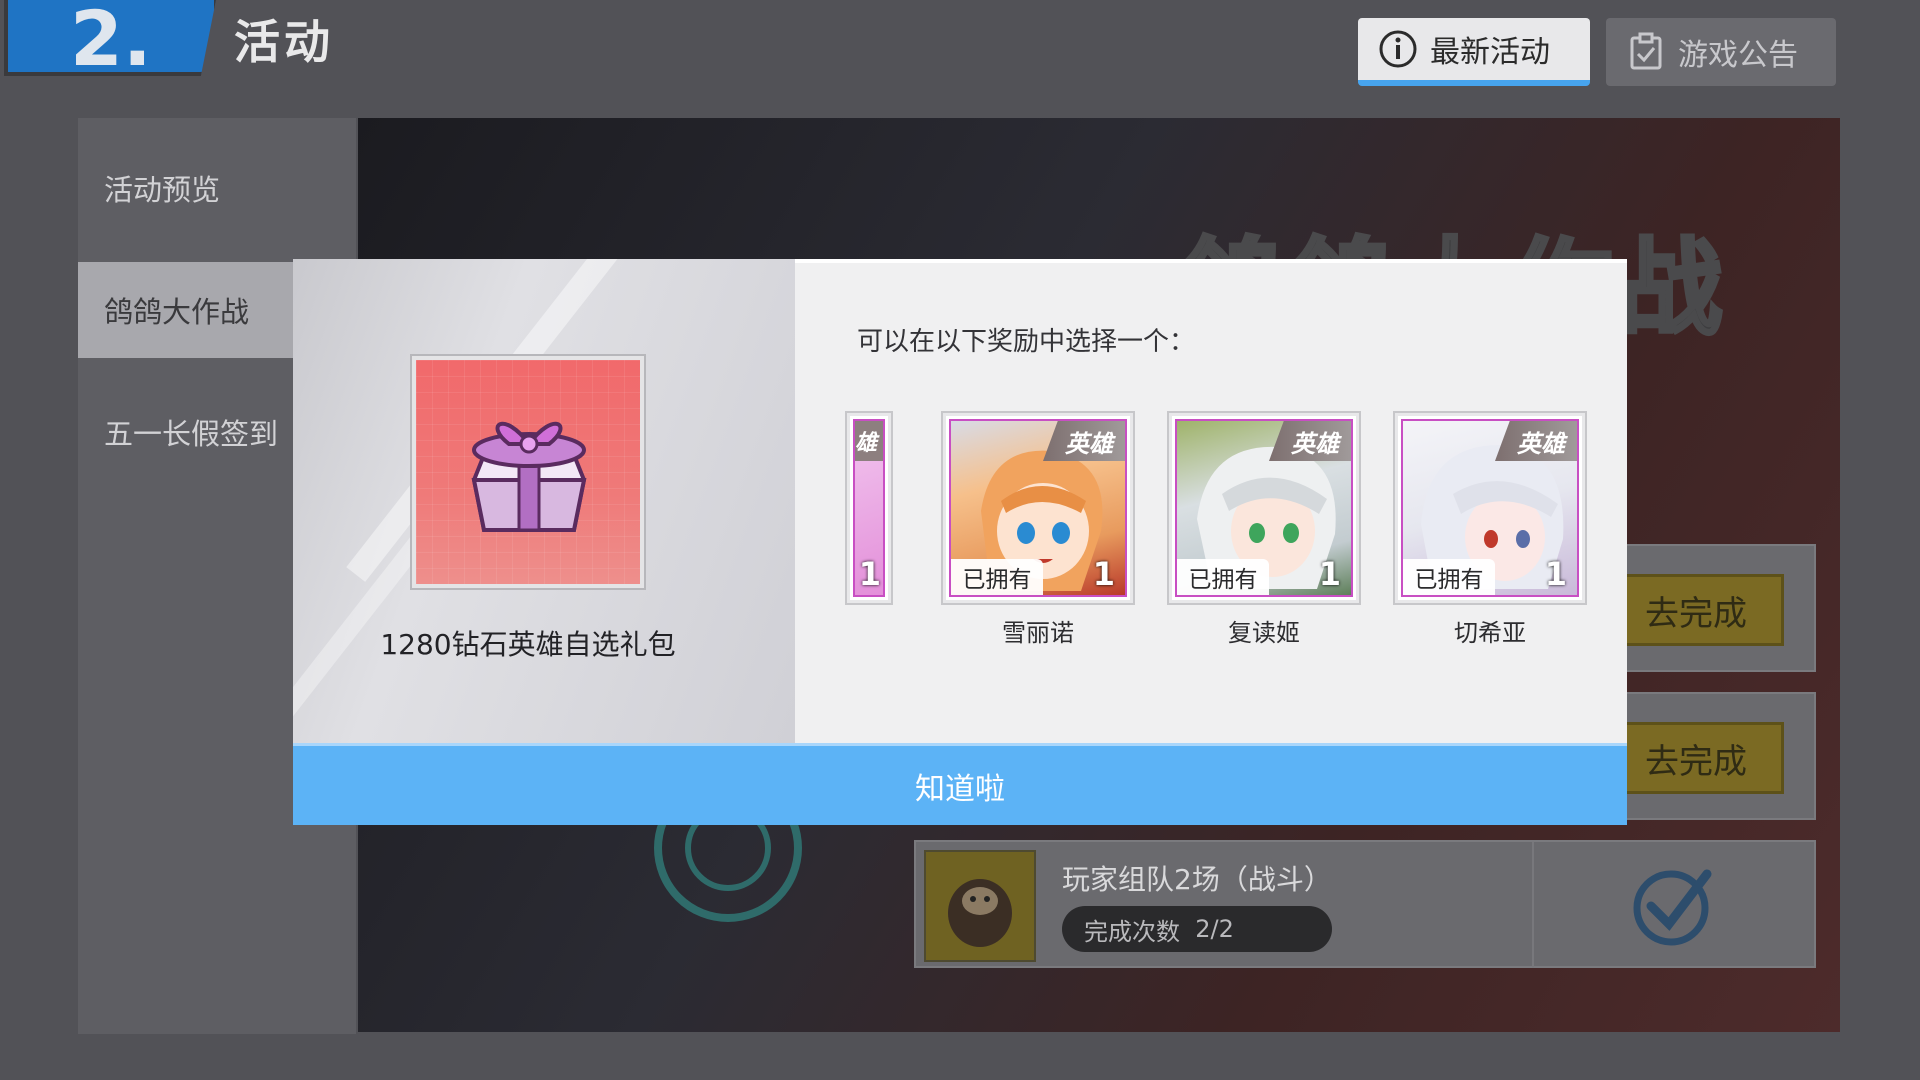  What do you see at coordinates (869, 441) in the screenshot?
I see `hero-tag: 雄` at bounding box center [869, 441].